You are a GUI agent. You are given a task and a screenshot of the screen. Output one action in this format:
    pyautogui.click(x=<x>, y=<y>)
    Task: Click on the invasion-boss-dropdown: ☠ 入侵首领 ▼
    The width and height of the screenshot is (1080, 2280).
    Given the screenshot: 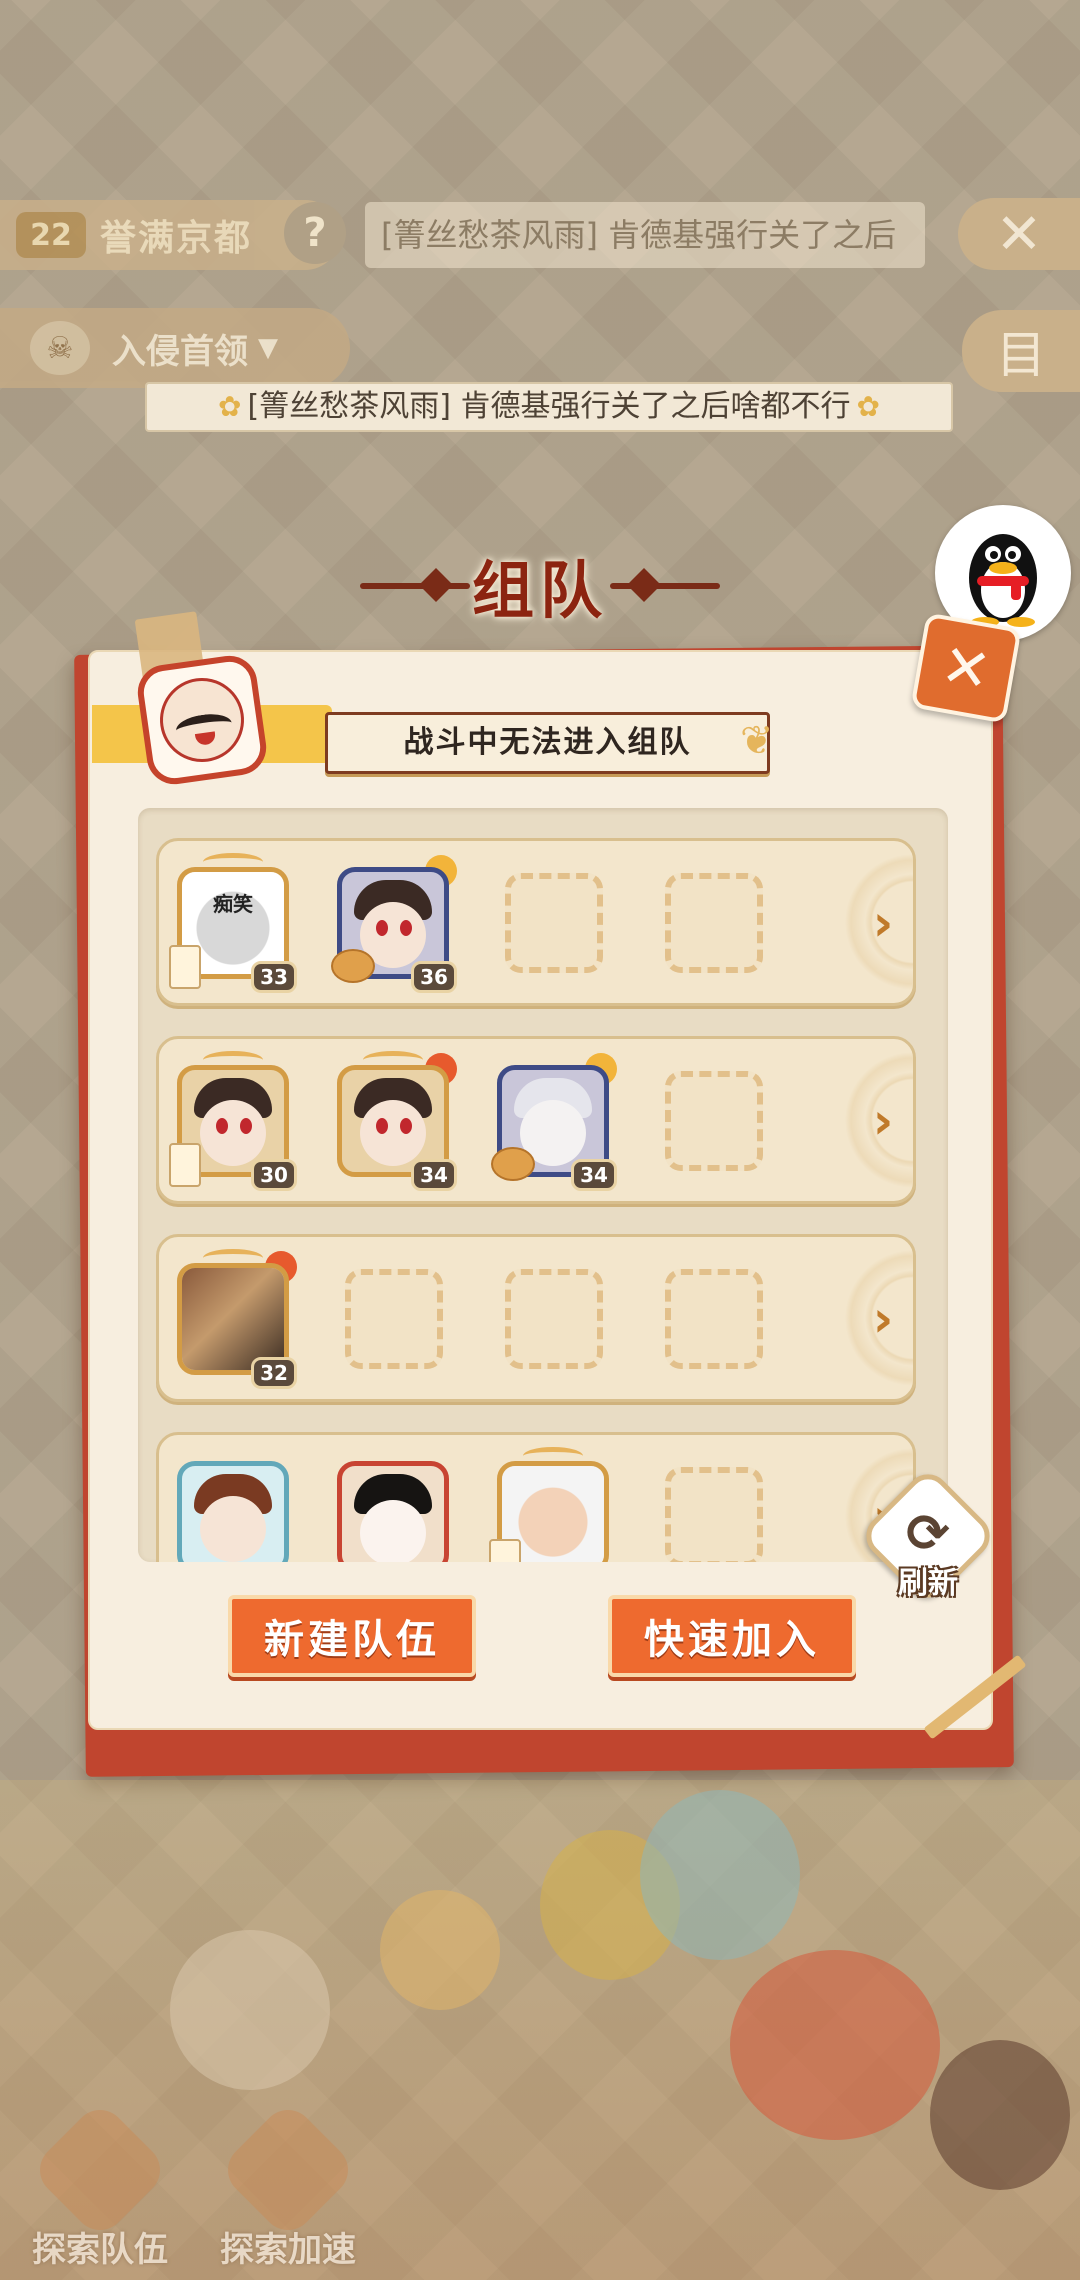 What is the action you would take?
    pyautogui.click(x=175, y=348)
    